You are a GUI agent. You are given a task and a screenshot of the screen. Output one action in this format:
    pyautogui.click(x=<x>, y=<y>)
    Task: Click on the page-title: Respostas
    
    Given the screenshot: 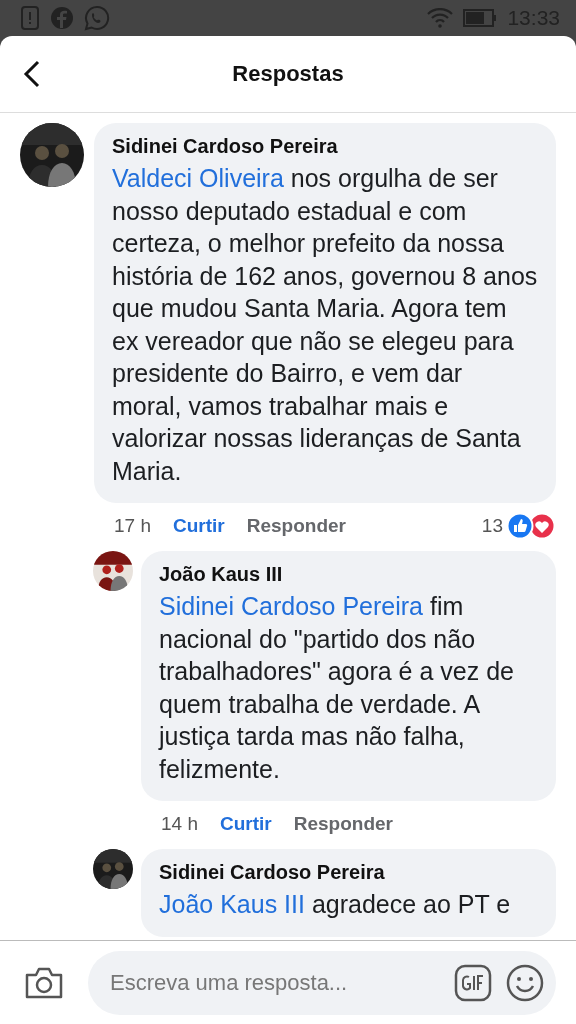 What is the action you would take?
    pyautogui.click(x=288, y=74)
    